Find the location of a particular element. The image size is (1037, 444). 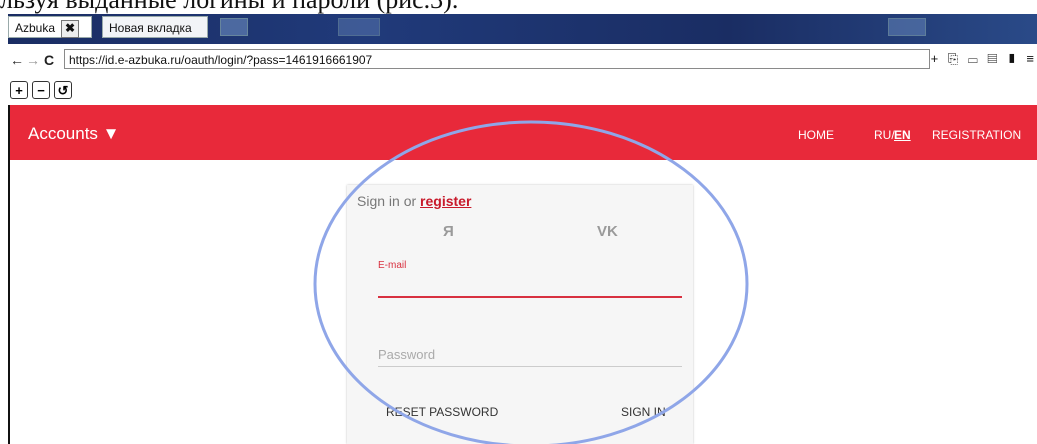

tab-close-icon: ✖ is located at coordinates (70, 29).